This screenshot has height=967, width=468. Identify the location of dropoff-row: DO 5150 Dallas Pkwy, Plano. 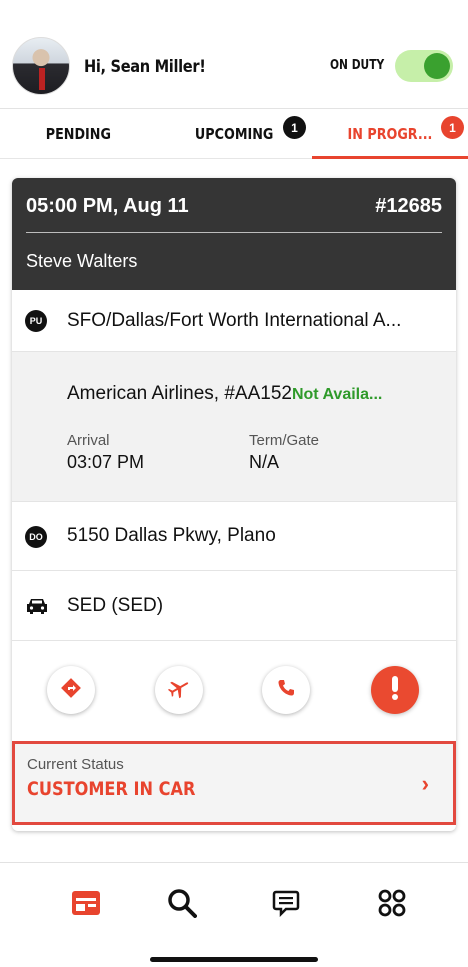
(234, 536).